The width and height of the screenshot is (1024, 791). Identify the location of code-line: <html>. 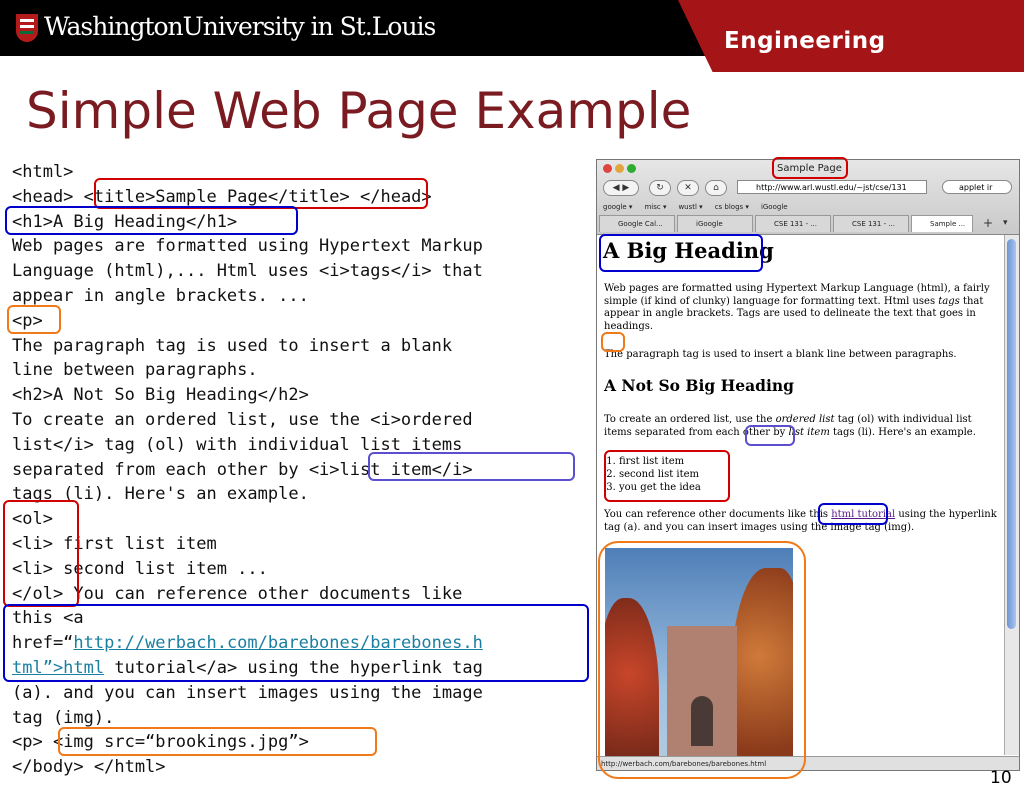
(43, 172).